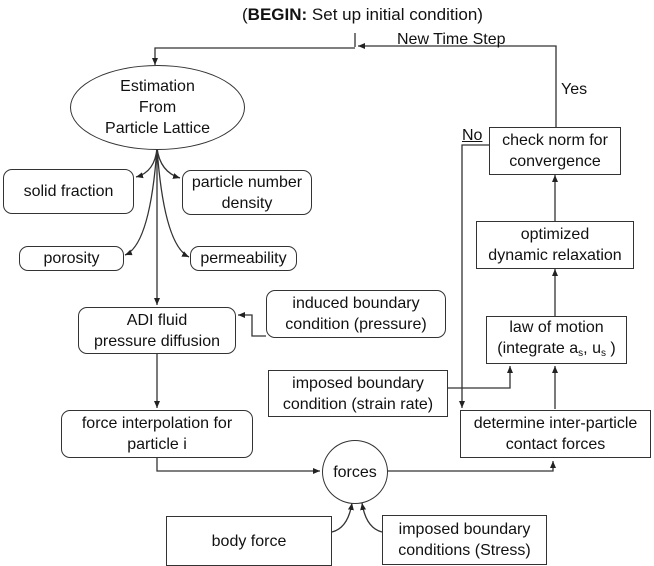 This screenshot has height=566, width=654. What do you see at coordinates (556, 327) in the screenshot?
I see `law-of-motion-line1: law of motion` at bounding box center [556, 327].